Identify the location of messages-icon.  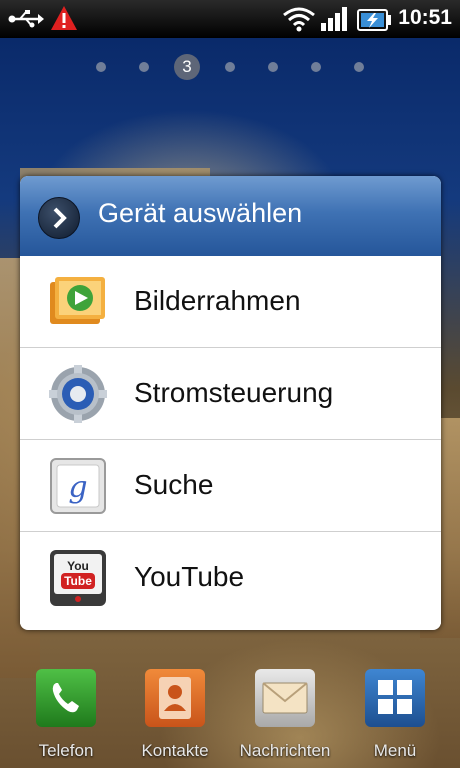
(285, 698).